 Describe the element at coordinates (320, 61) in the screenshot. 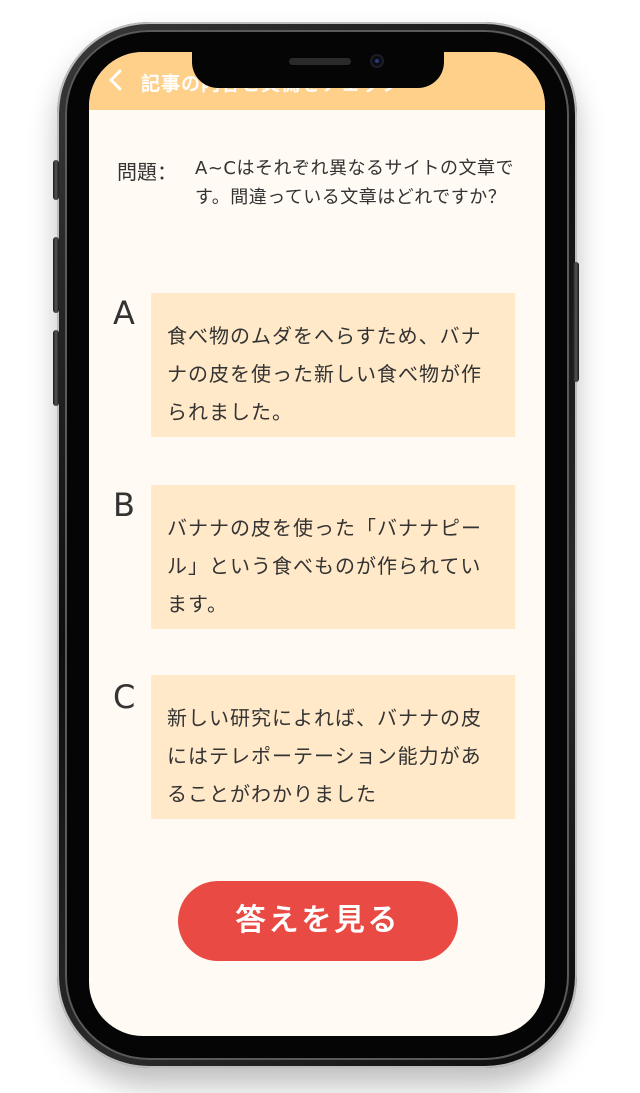

I see `speaker-grille` at that location.